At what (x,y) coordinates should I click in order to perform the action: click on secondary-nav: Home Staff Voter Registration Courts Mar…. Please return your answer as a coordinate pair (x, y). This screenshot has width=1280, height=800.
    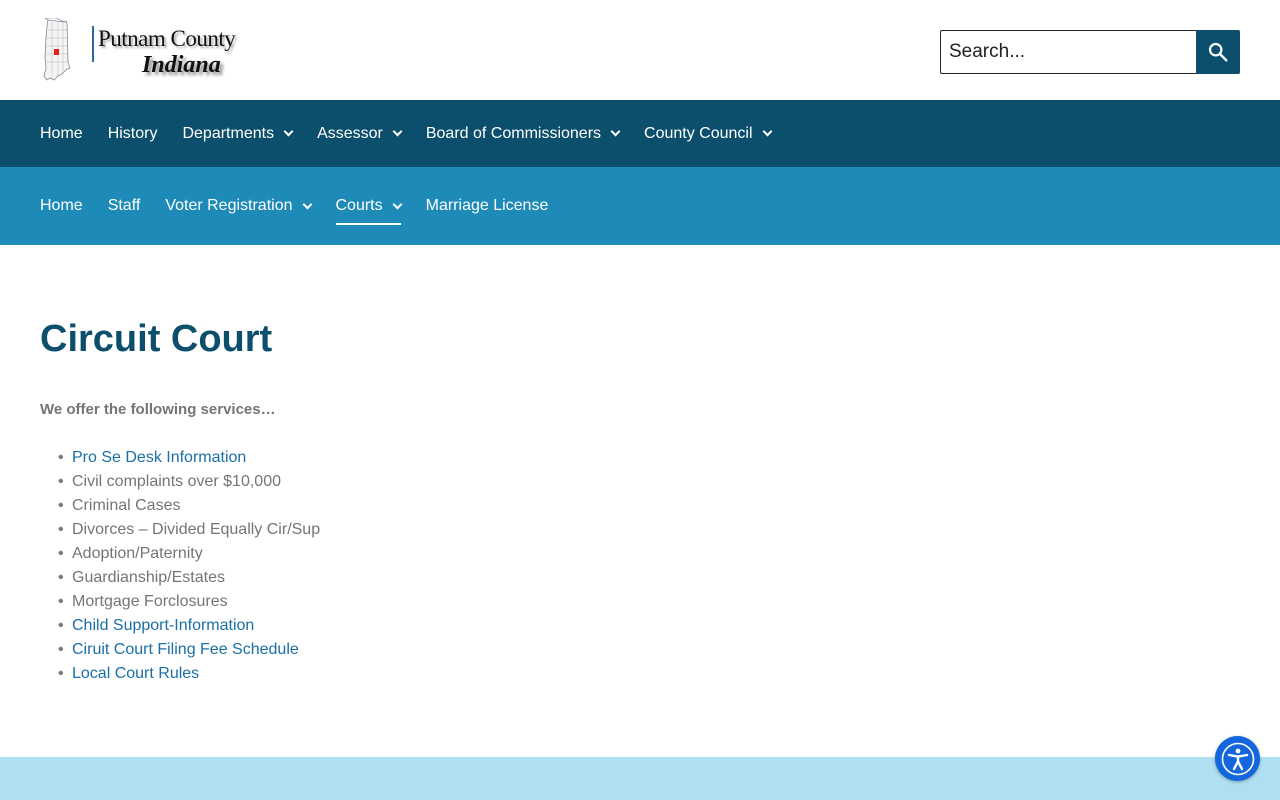
    Looking at the image, I should click on (640, 206).